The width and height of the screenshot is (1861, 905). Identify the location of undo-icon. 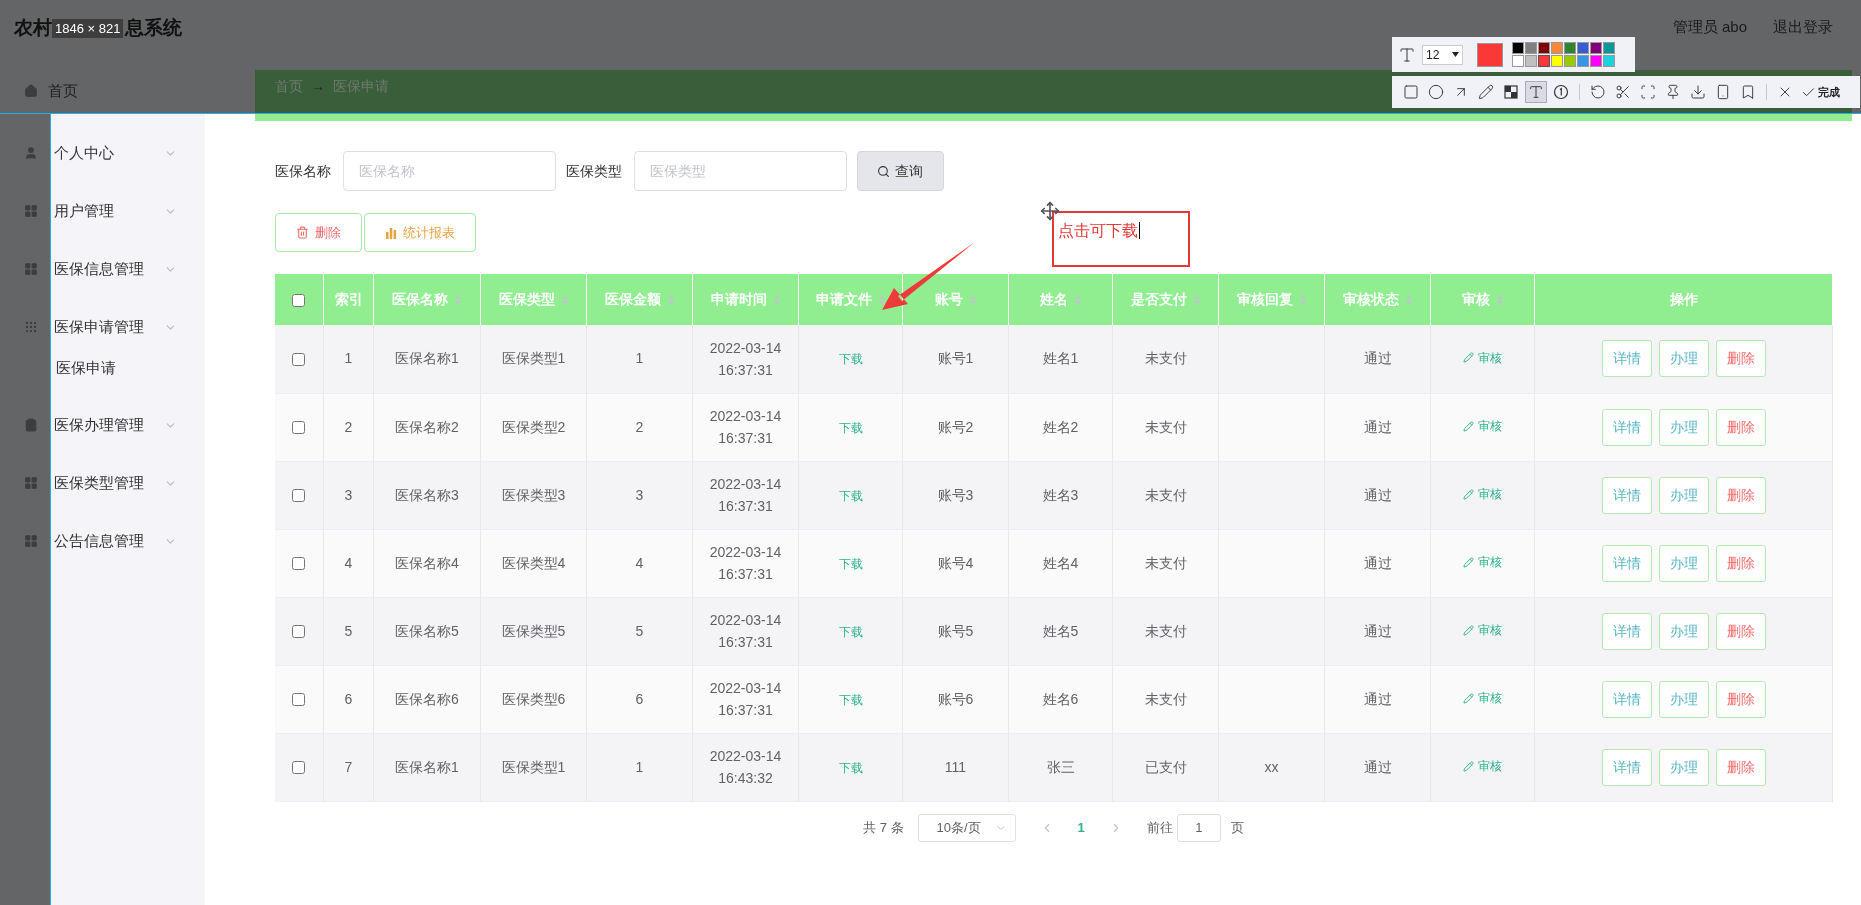
(1598, 92).